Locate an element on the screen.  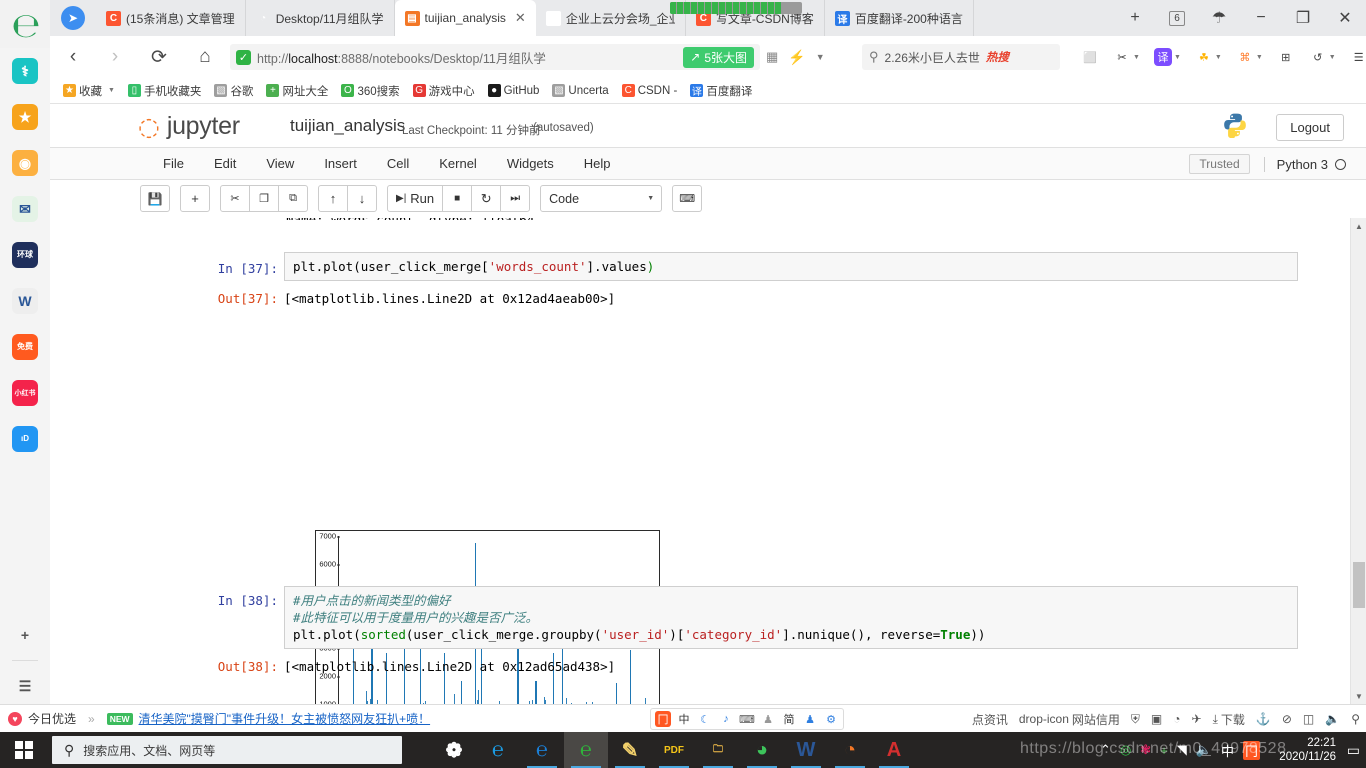
move-cell-up-button: ↑ is located at coordinates (333, 198).